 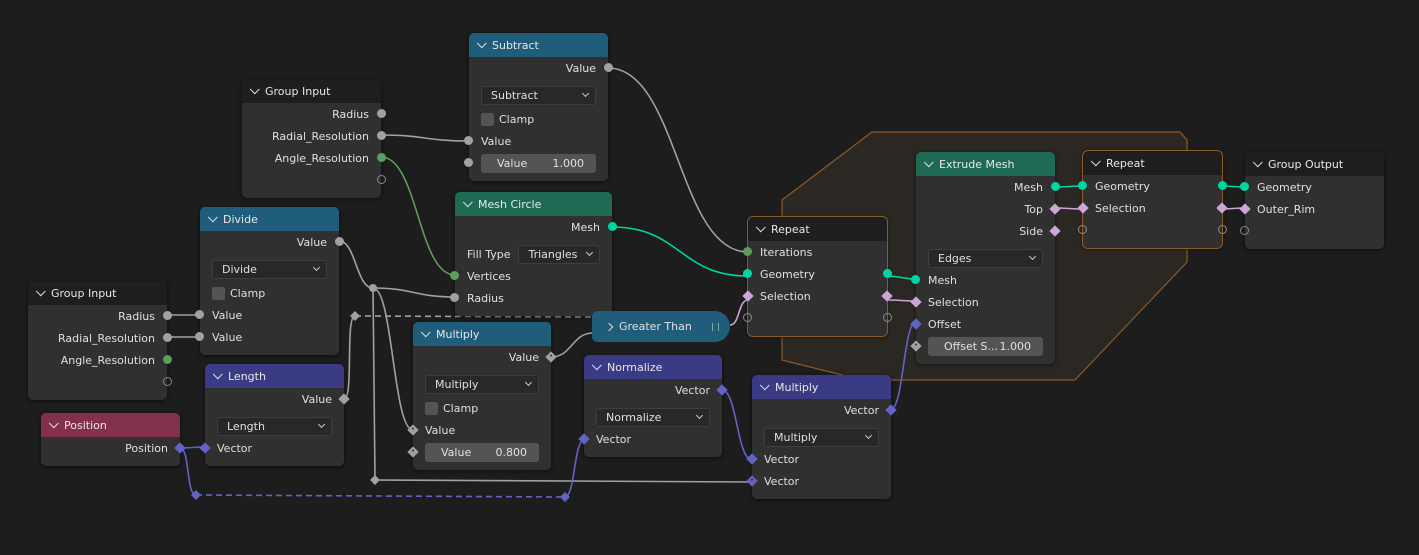 I want to click on value-field: Offset S... 1.000, so click(x=985, y=346).